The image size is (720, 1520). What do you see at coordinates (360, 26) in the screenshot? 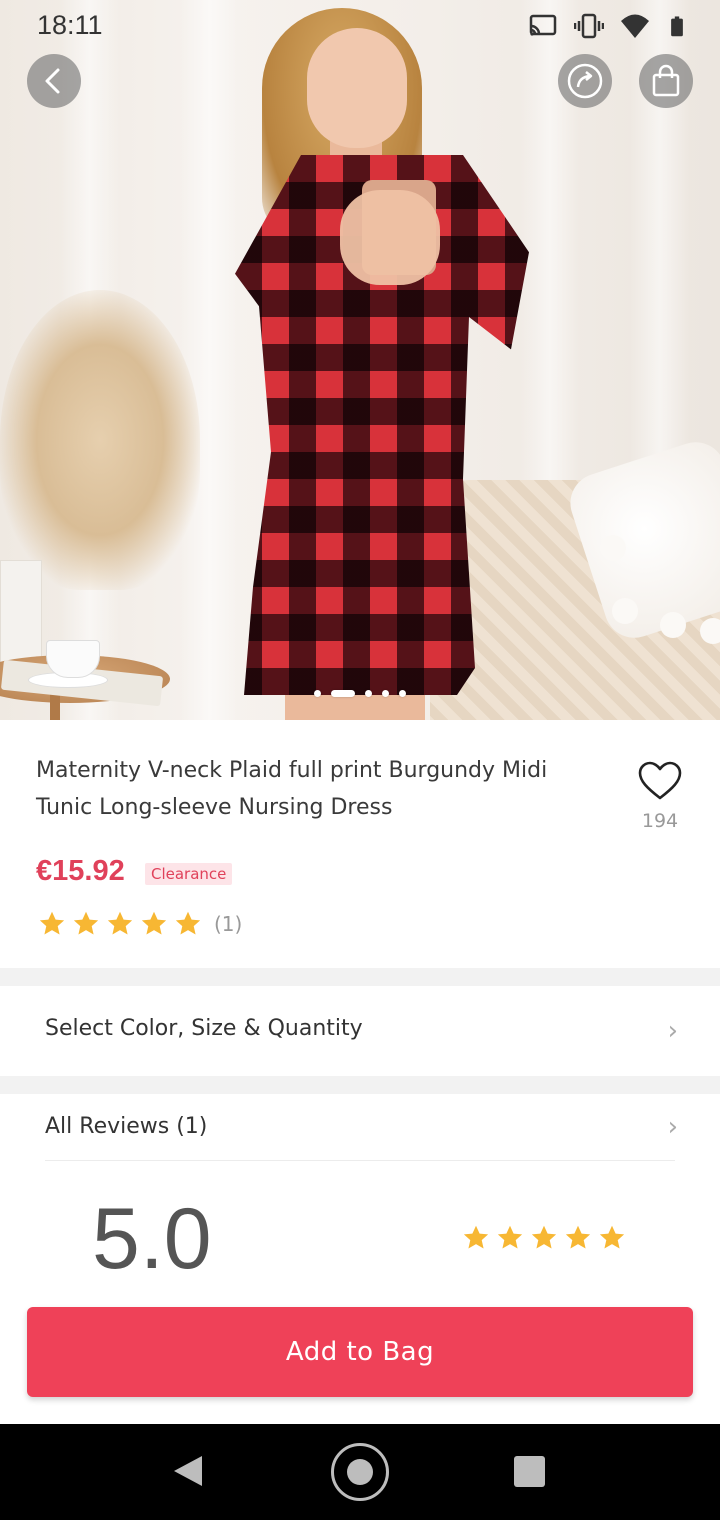
I see `status-bar: 18:11` at bounding box center [360, 26].